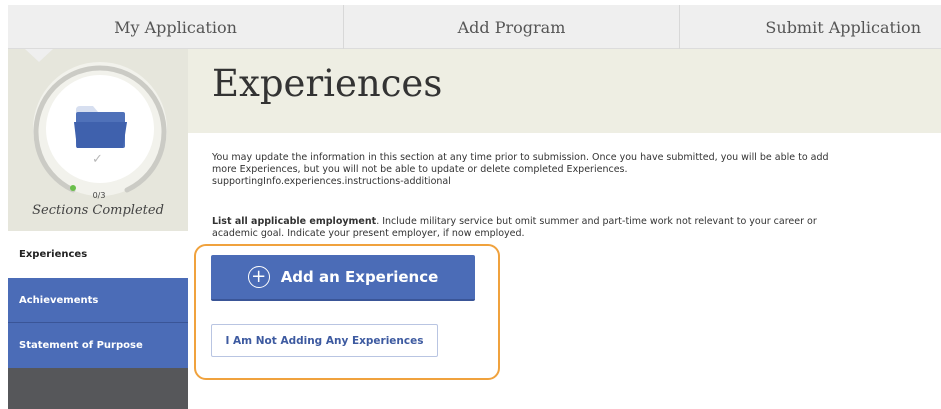  Describe the element at coordinates (53, 254) in the screenshot. I see `sidebar-item-label: Experiences` at that location.